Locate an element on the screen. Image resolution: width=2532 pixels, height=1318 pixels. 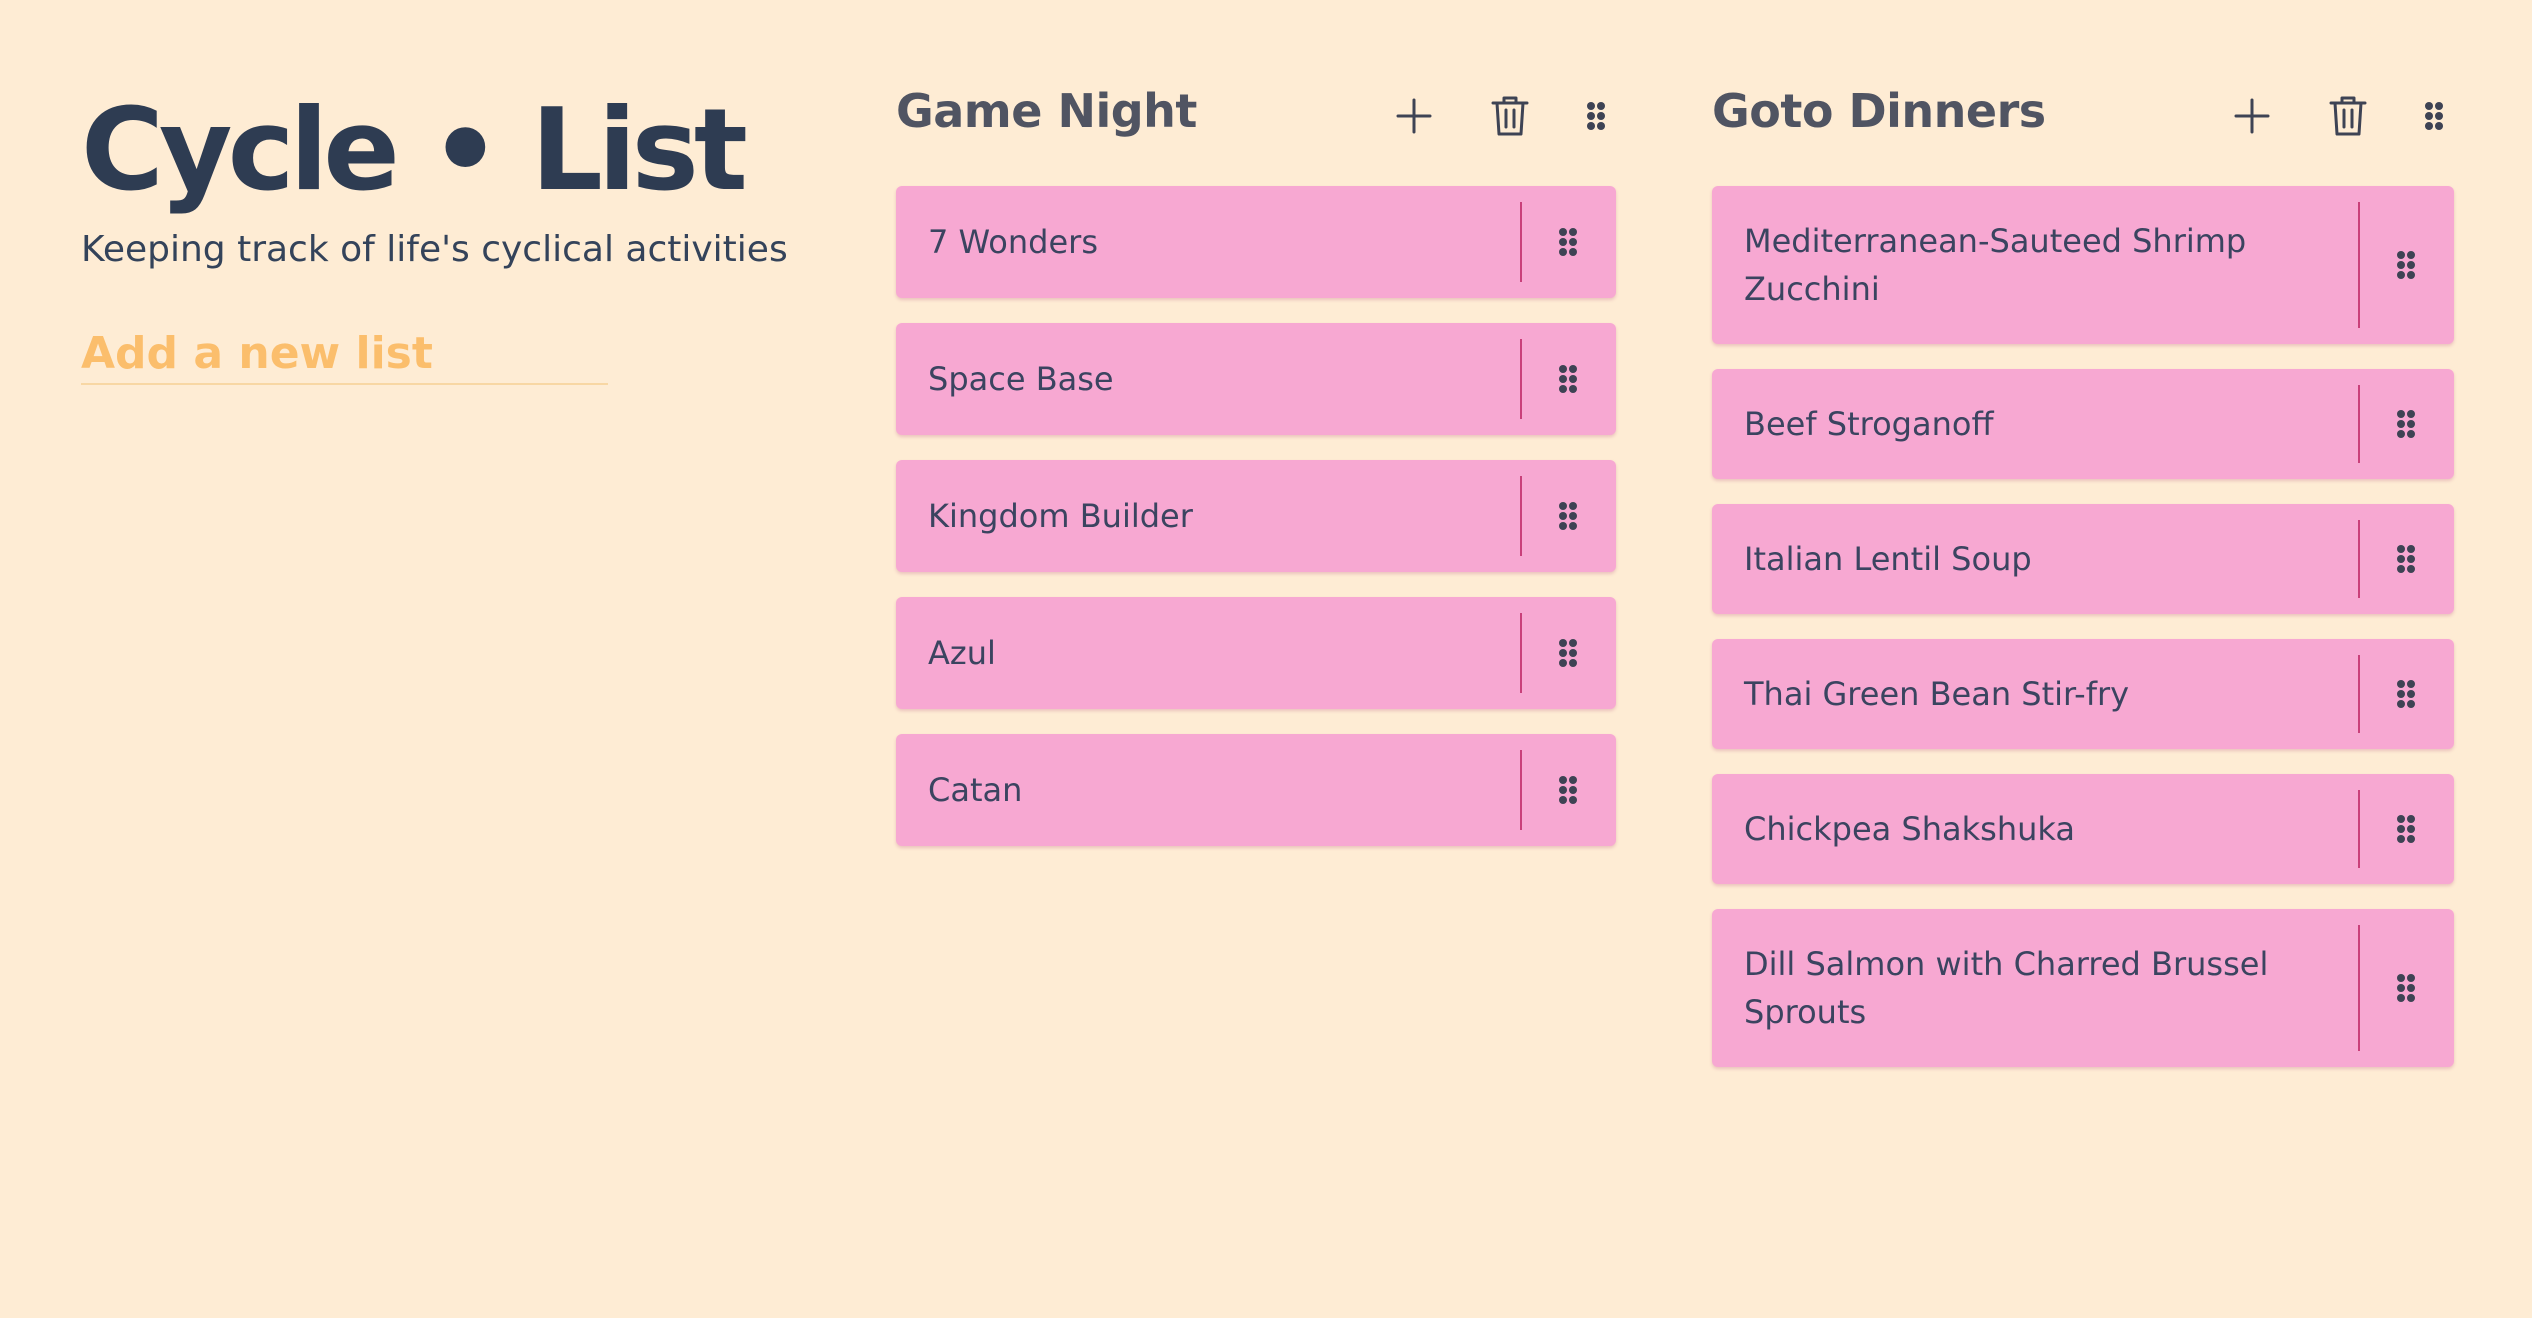
list-header: Game Night is located at coordinates (1256, 115).